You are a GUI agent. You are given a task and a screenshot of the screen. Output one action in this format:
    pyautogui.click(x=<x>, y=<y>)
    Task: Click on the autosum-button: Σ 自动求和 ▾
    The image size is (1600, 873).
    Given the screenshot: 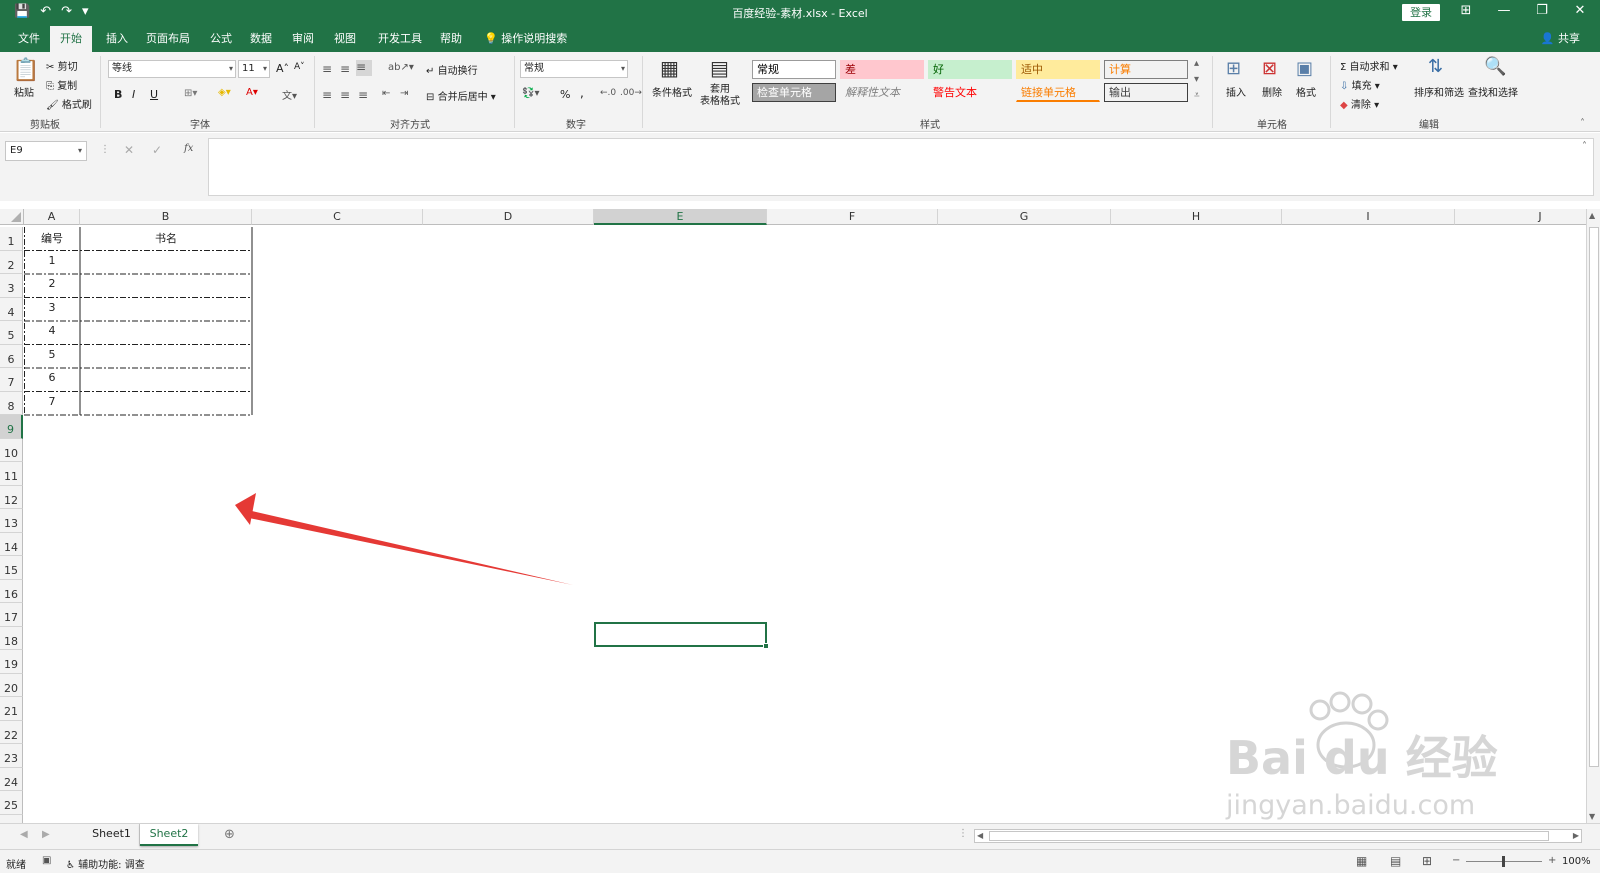 What is the action you would take?
    pyautogui.click(x=1369, y=65)
    